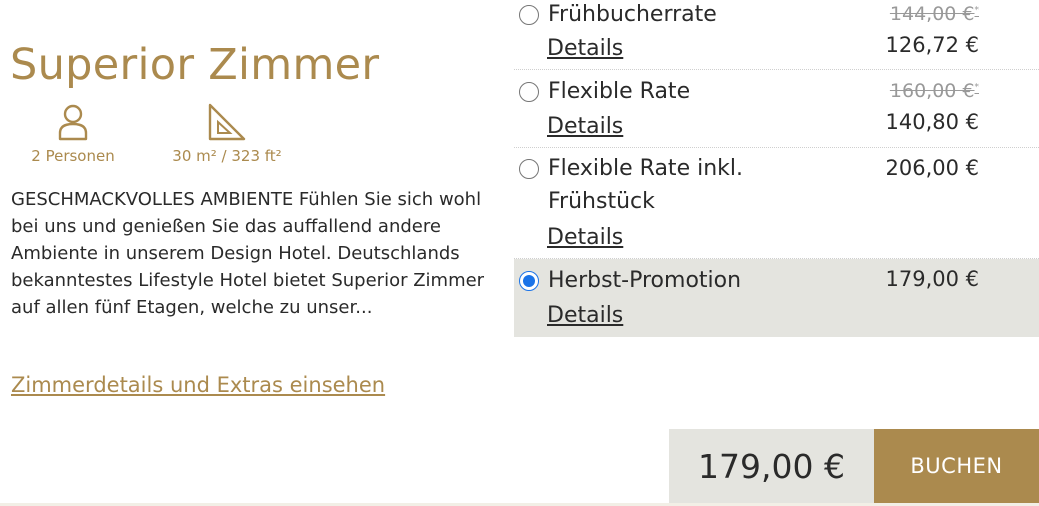 Image resolution: width=1039 pixels, height=506 pixels. I want to click on rate-old-price: 144,00 €*, so click(934, 14).